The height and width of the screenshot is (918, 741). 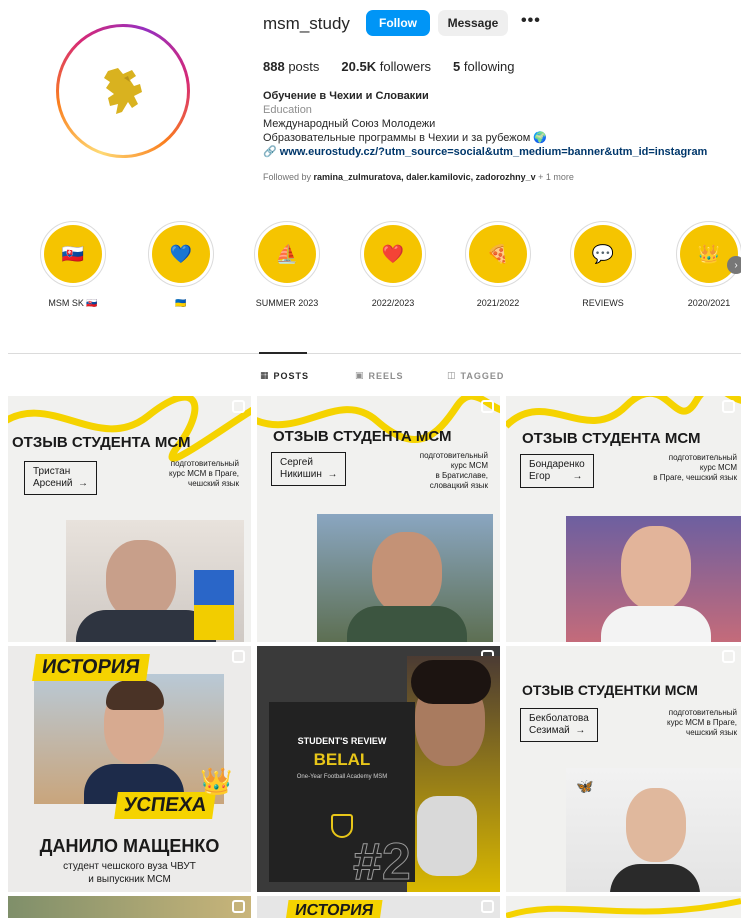 I want to click on highlight-cover: ⛵, so click(x=287, y=254).